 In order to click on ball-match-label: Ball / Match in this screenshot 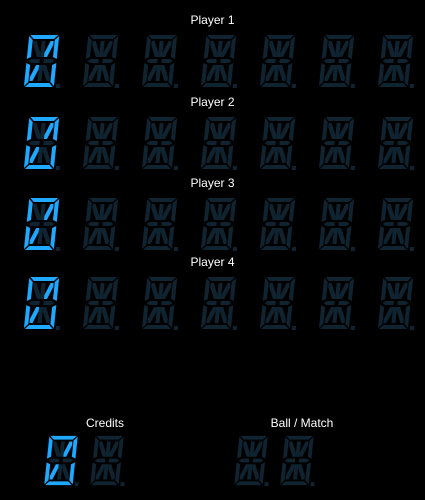, I will do `click(302, 423)`.